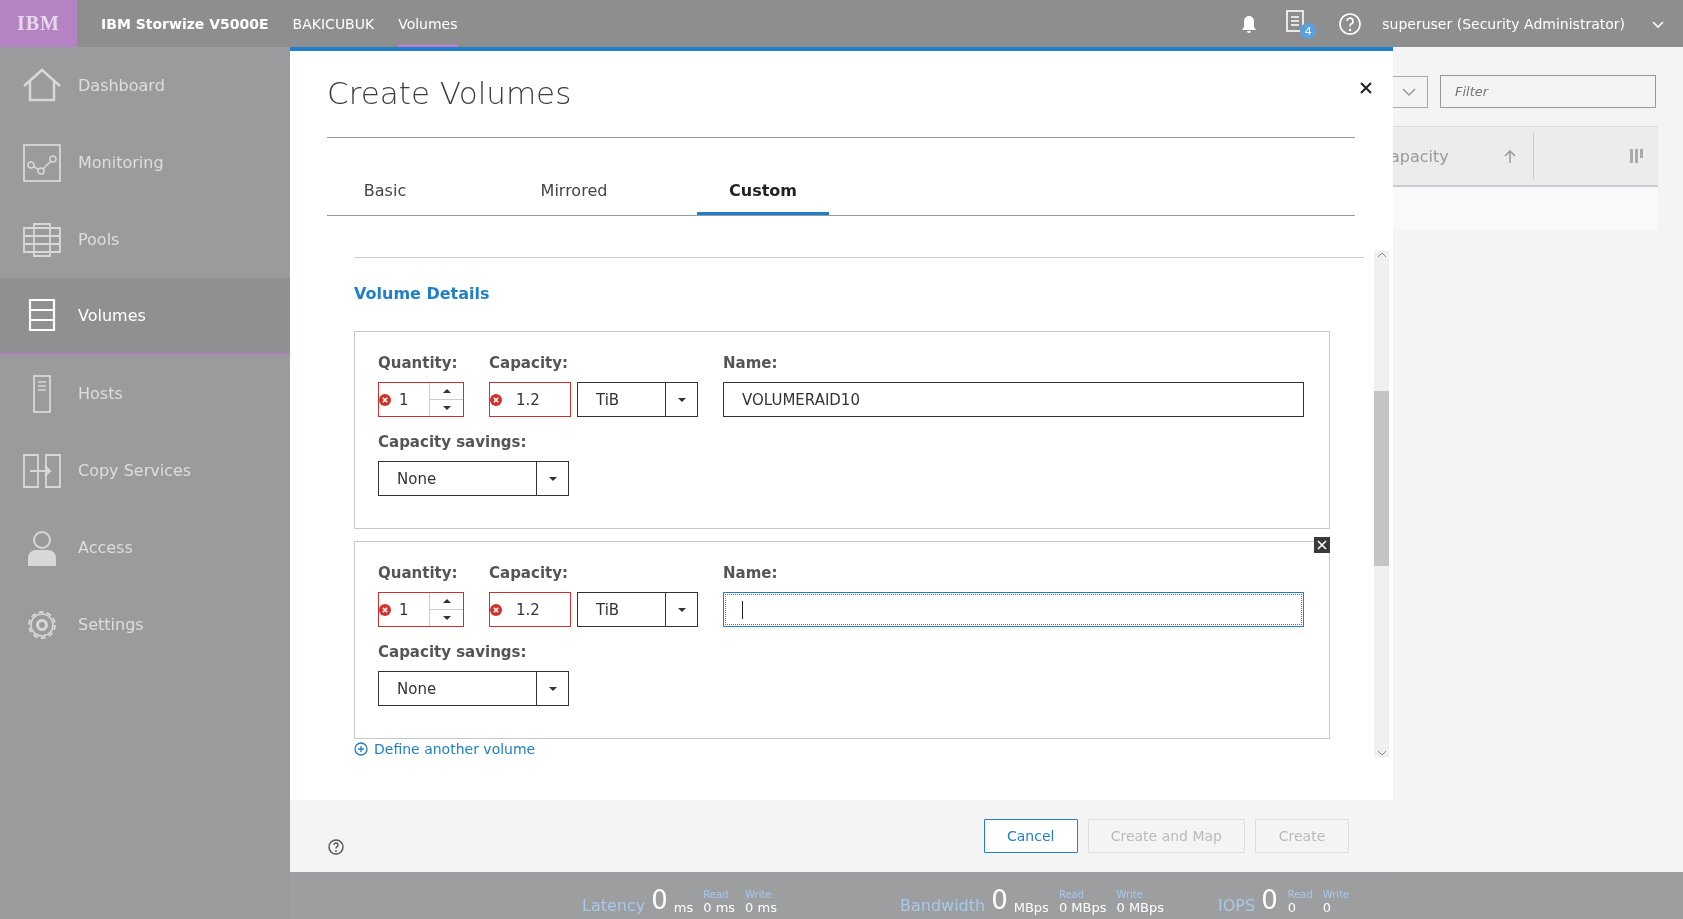 Image resolution: width=1683 pixels, height=919 pixels. What do you see at coordinates (683, 907) in the screenshot?
I see `metric-unit: ms` at bounding box center [683, 907].